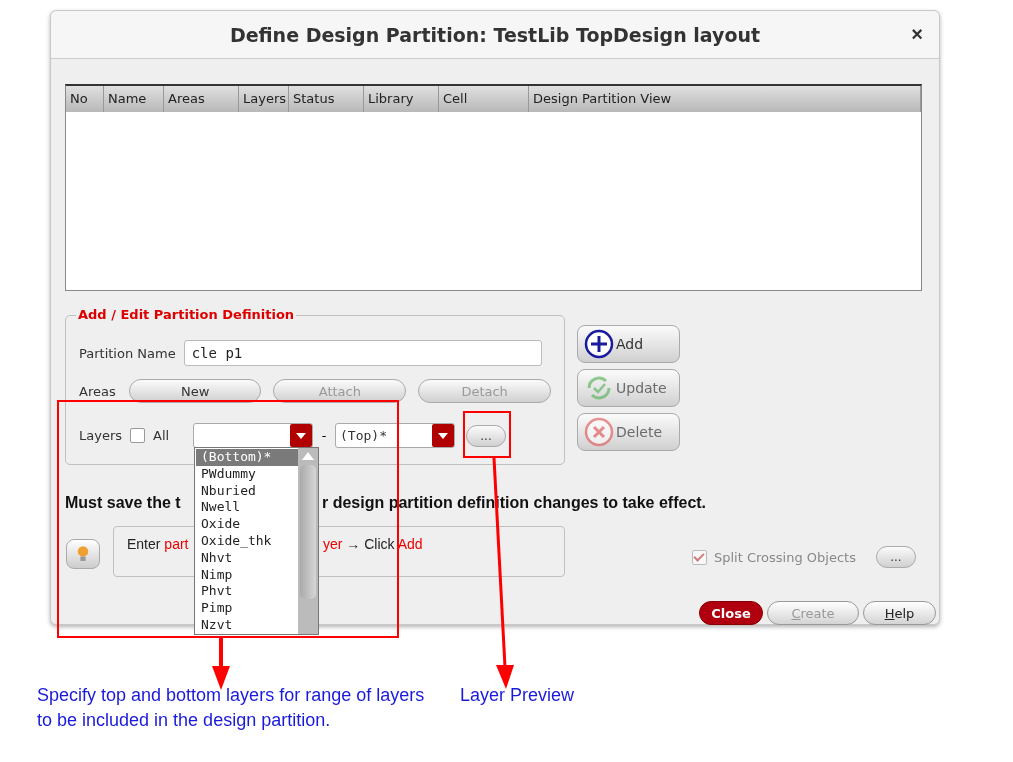 Image resolution: width=1013 pixels, height=762 pixels. Describe the element at coordinates (158, 545) in the screenshot. I see `hint-text: Enter part` at that location.